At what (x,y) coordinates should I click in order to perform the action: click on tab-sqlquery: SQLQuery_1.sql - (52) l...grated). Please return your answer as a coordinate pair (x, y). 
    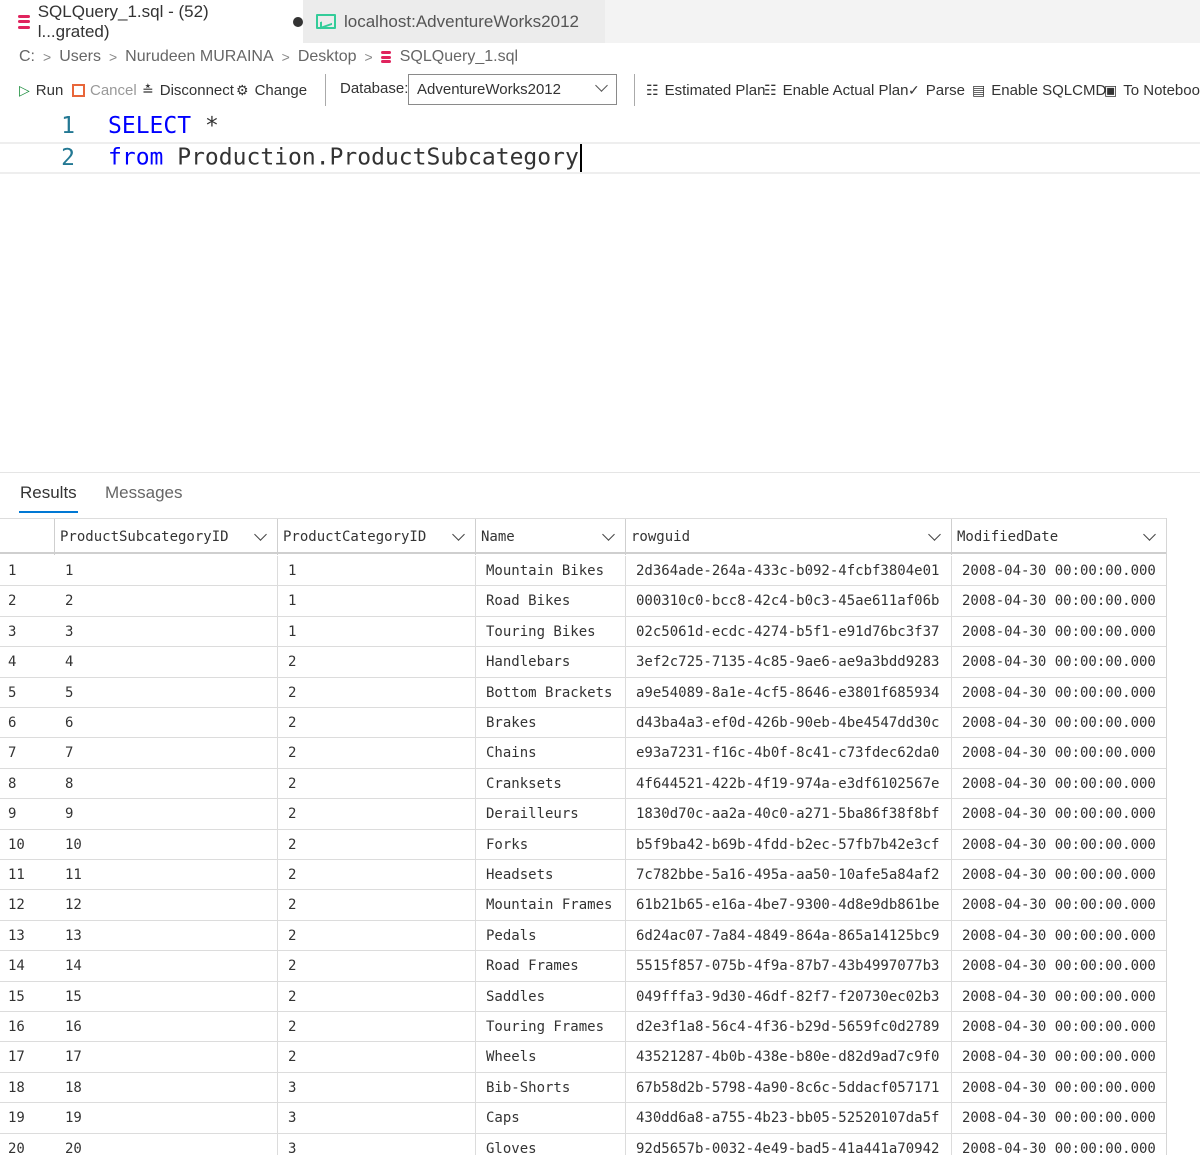
    Looking at the image, I should click on (151, 21).